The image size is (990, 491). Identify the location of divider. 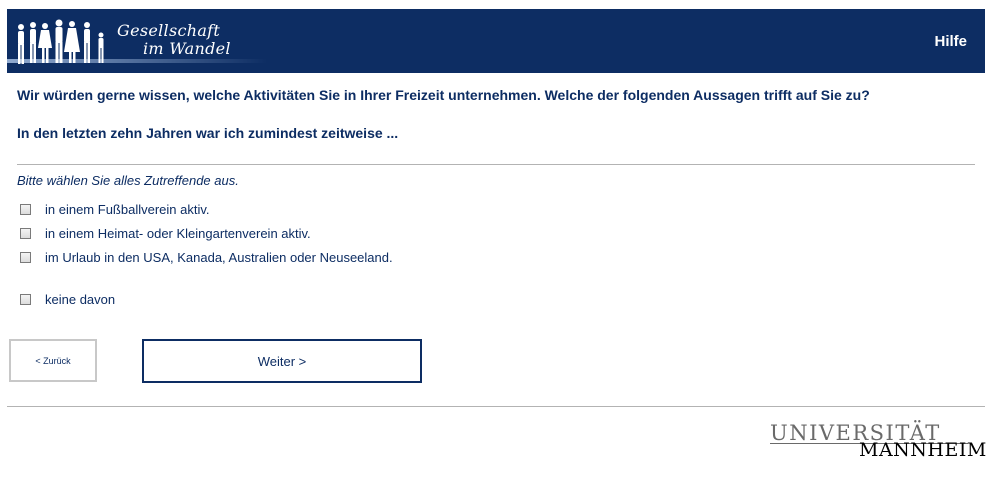
(496, 164).